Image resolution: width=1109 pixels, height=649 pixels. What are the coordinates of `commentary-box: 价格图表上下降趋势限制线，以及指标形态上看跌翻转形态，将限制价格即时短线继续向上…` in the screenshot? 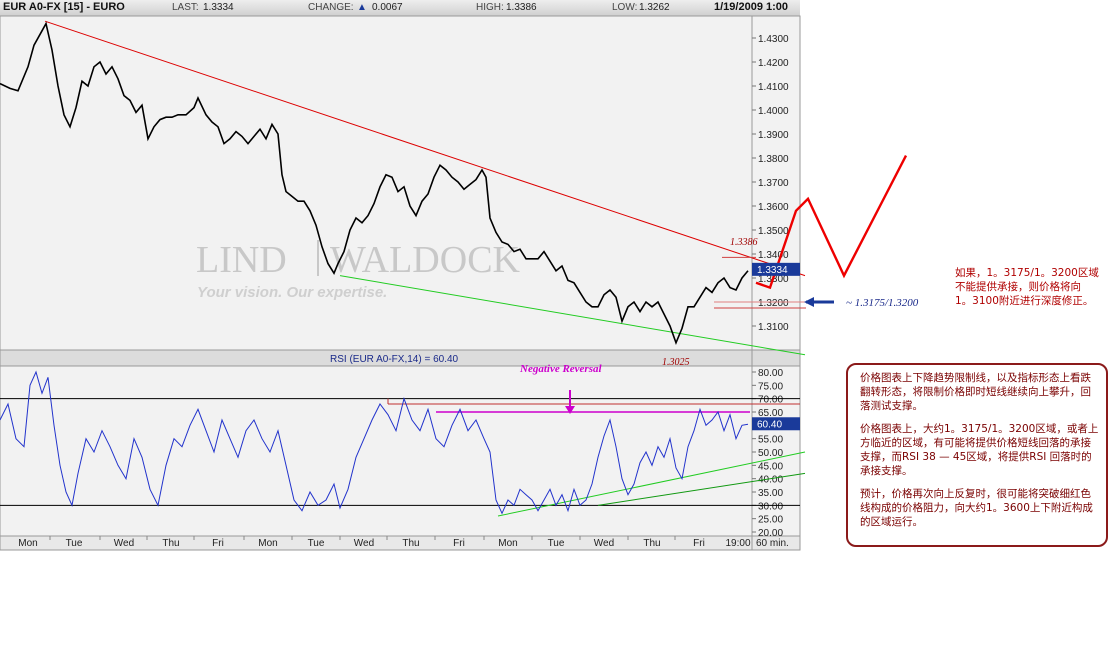 It's located at (977, 455).